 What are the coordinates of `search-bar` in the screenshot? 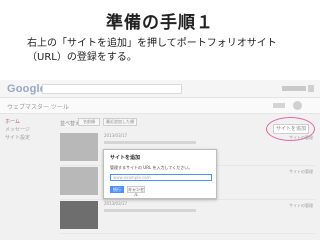 It's located at (112, 89).